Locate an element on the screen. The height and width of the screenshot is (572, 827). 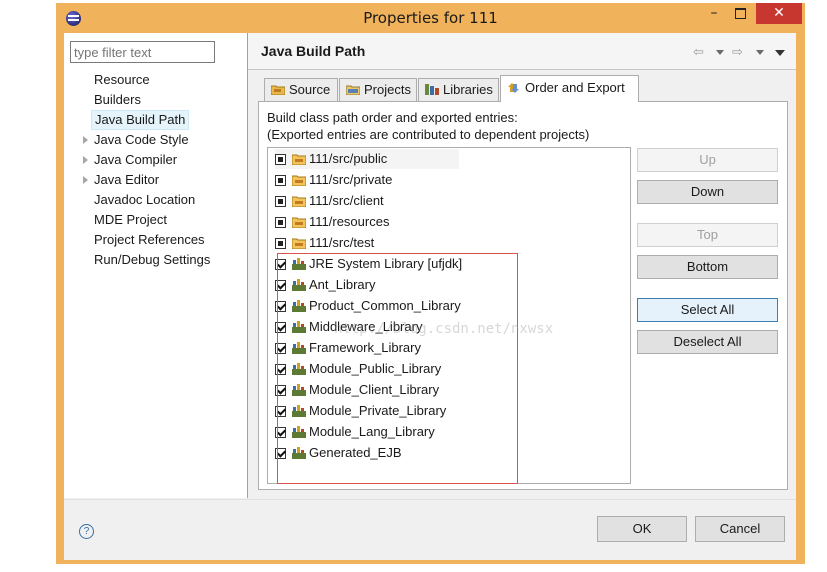
entry-label: Module_Lang_Library is located at coordinates (372, 431).